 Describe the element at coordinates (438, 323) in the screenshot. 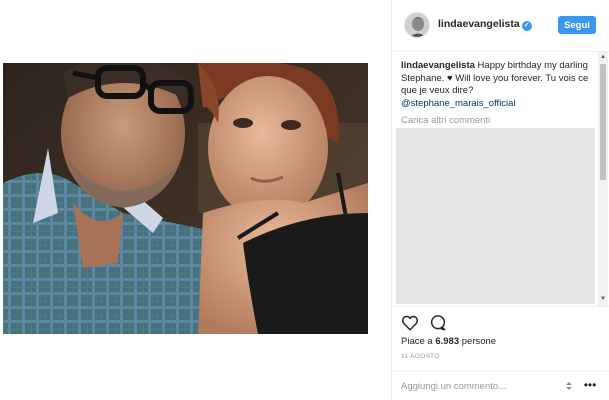

I see `comment-bubble-icon` at that location.